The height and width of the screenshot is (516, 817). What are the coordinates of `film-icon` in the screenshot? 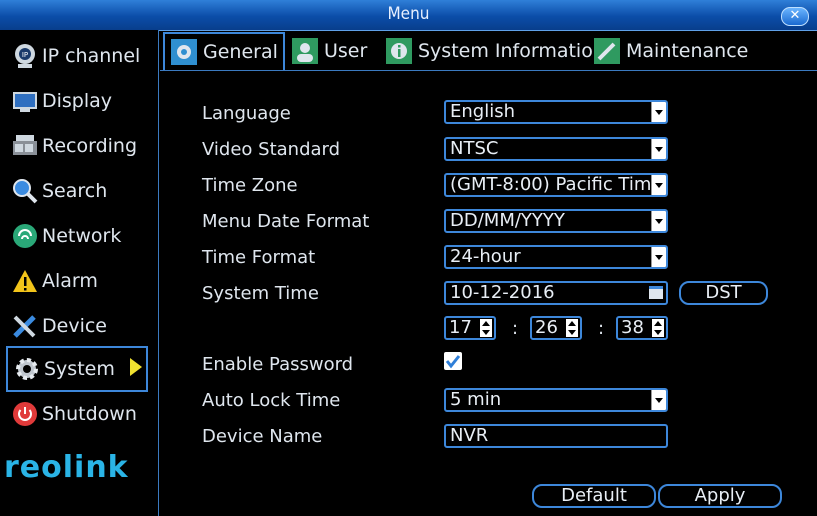 It's located at (25, 146).